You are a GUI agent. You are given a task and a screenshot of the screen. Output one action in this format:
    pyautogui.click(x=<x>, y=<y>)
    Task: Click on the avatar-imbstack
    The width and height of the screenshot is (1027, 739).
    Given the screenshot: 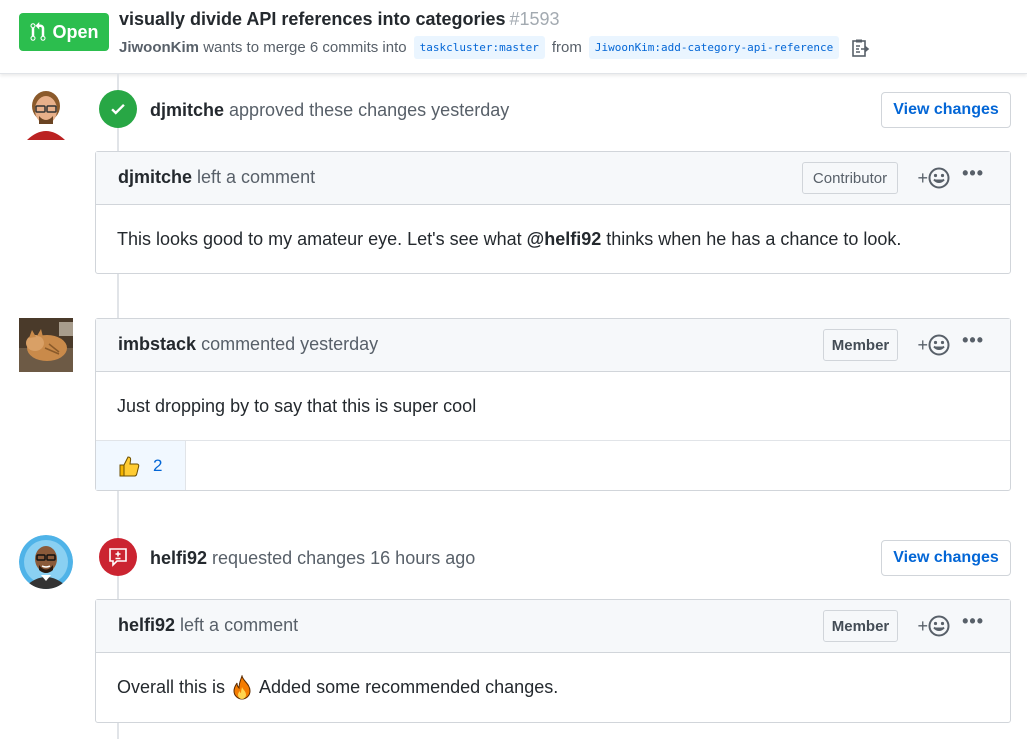 What is the action you would take?
    pyautogui.click(x=46, y=345)
    